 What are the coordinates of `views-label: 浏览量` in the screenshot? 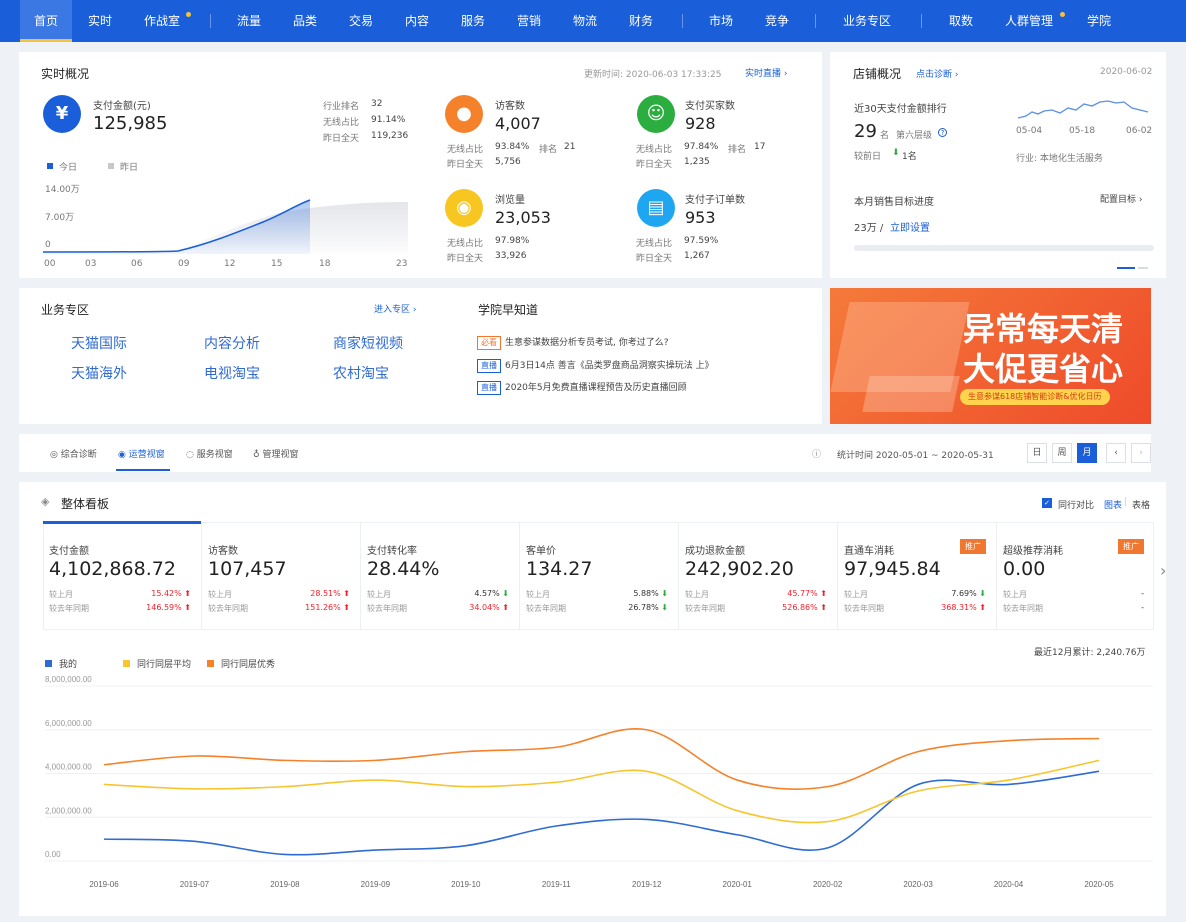 It's located at (510, 200).